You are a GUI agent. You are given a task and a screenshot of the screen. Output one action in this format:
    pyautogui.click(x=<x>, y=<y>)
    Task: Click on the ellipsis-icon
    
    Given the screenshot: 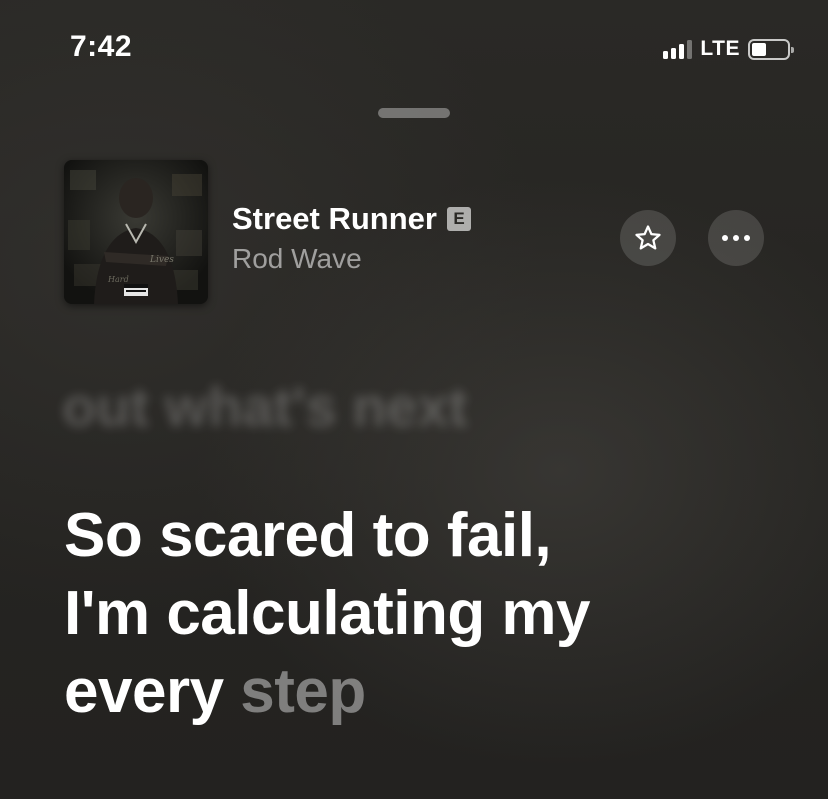 What is the action you would take?
    pyautogui.click(x=736, y=238)
    